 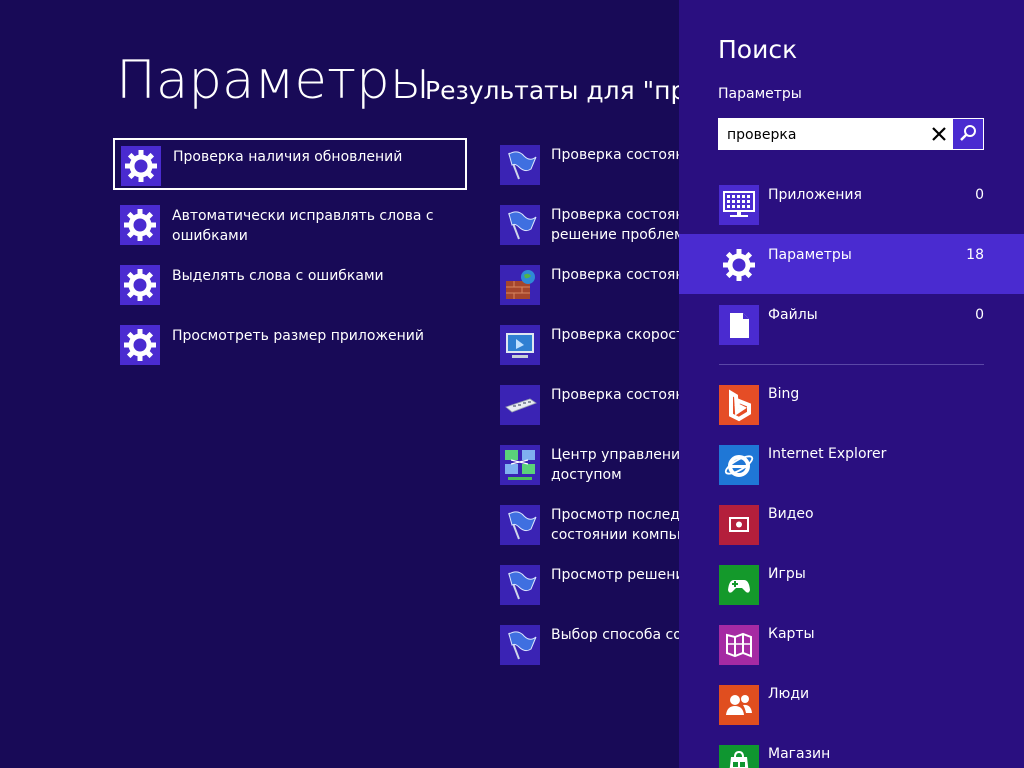 What do you see at coordinates (815, 195) in the screenshot?
I see `category-label: Приложения` at bounding box center [815, 195].